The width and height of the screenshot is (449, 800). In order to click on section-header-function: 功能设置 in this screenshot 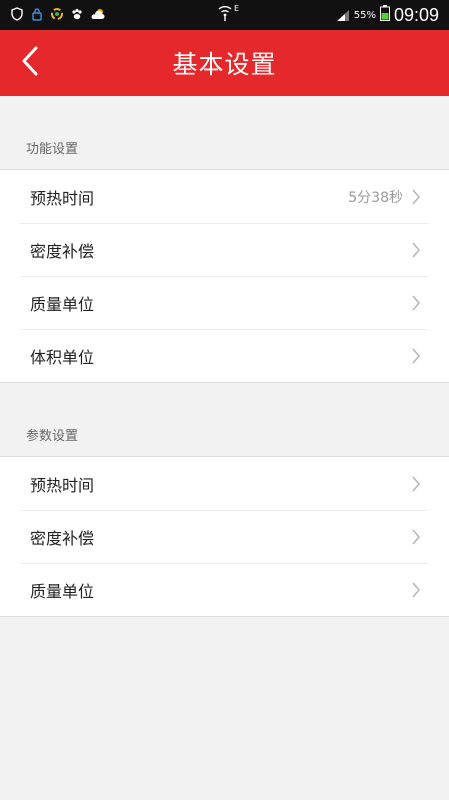, I will do `click(52, 149)`.